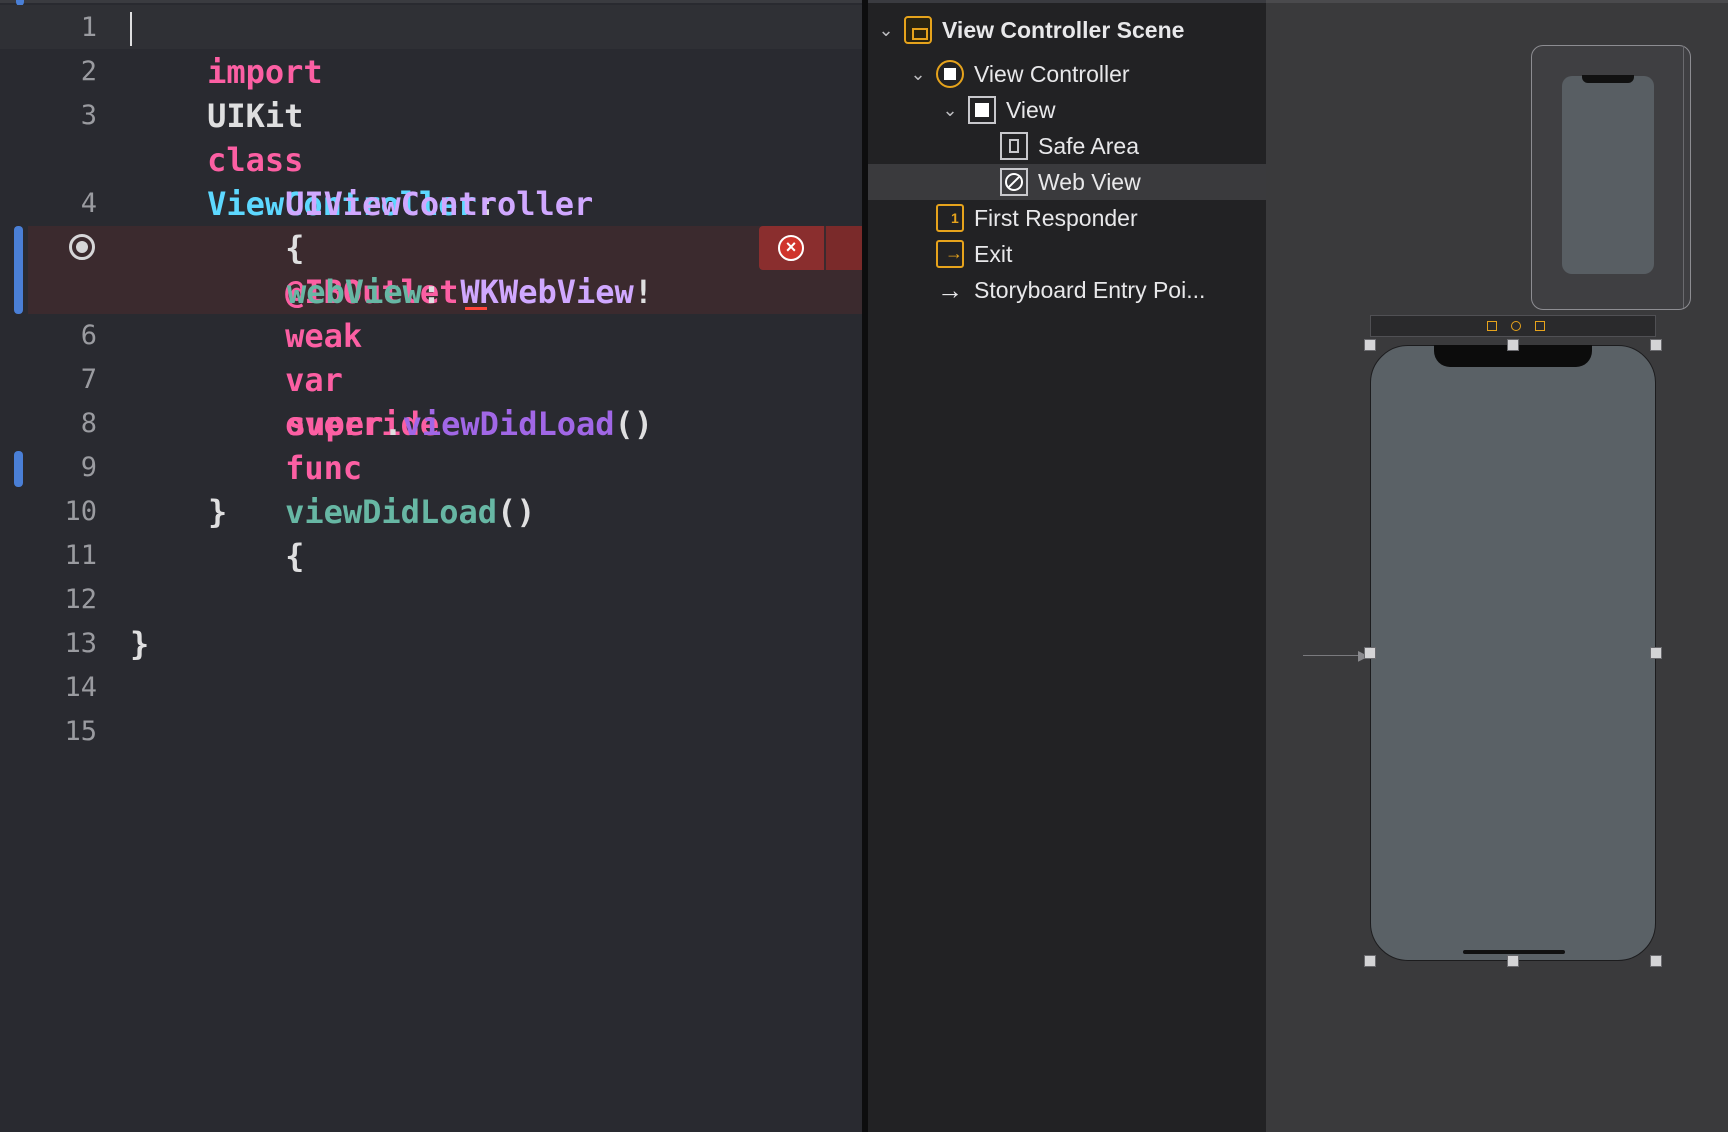  What do you see at coordinates (1014, 146) in the screenshot?
I see `safe-area-icon` at bounding box center [1014, 146].